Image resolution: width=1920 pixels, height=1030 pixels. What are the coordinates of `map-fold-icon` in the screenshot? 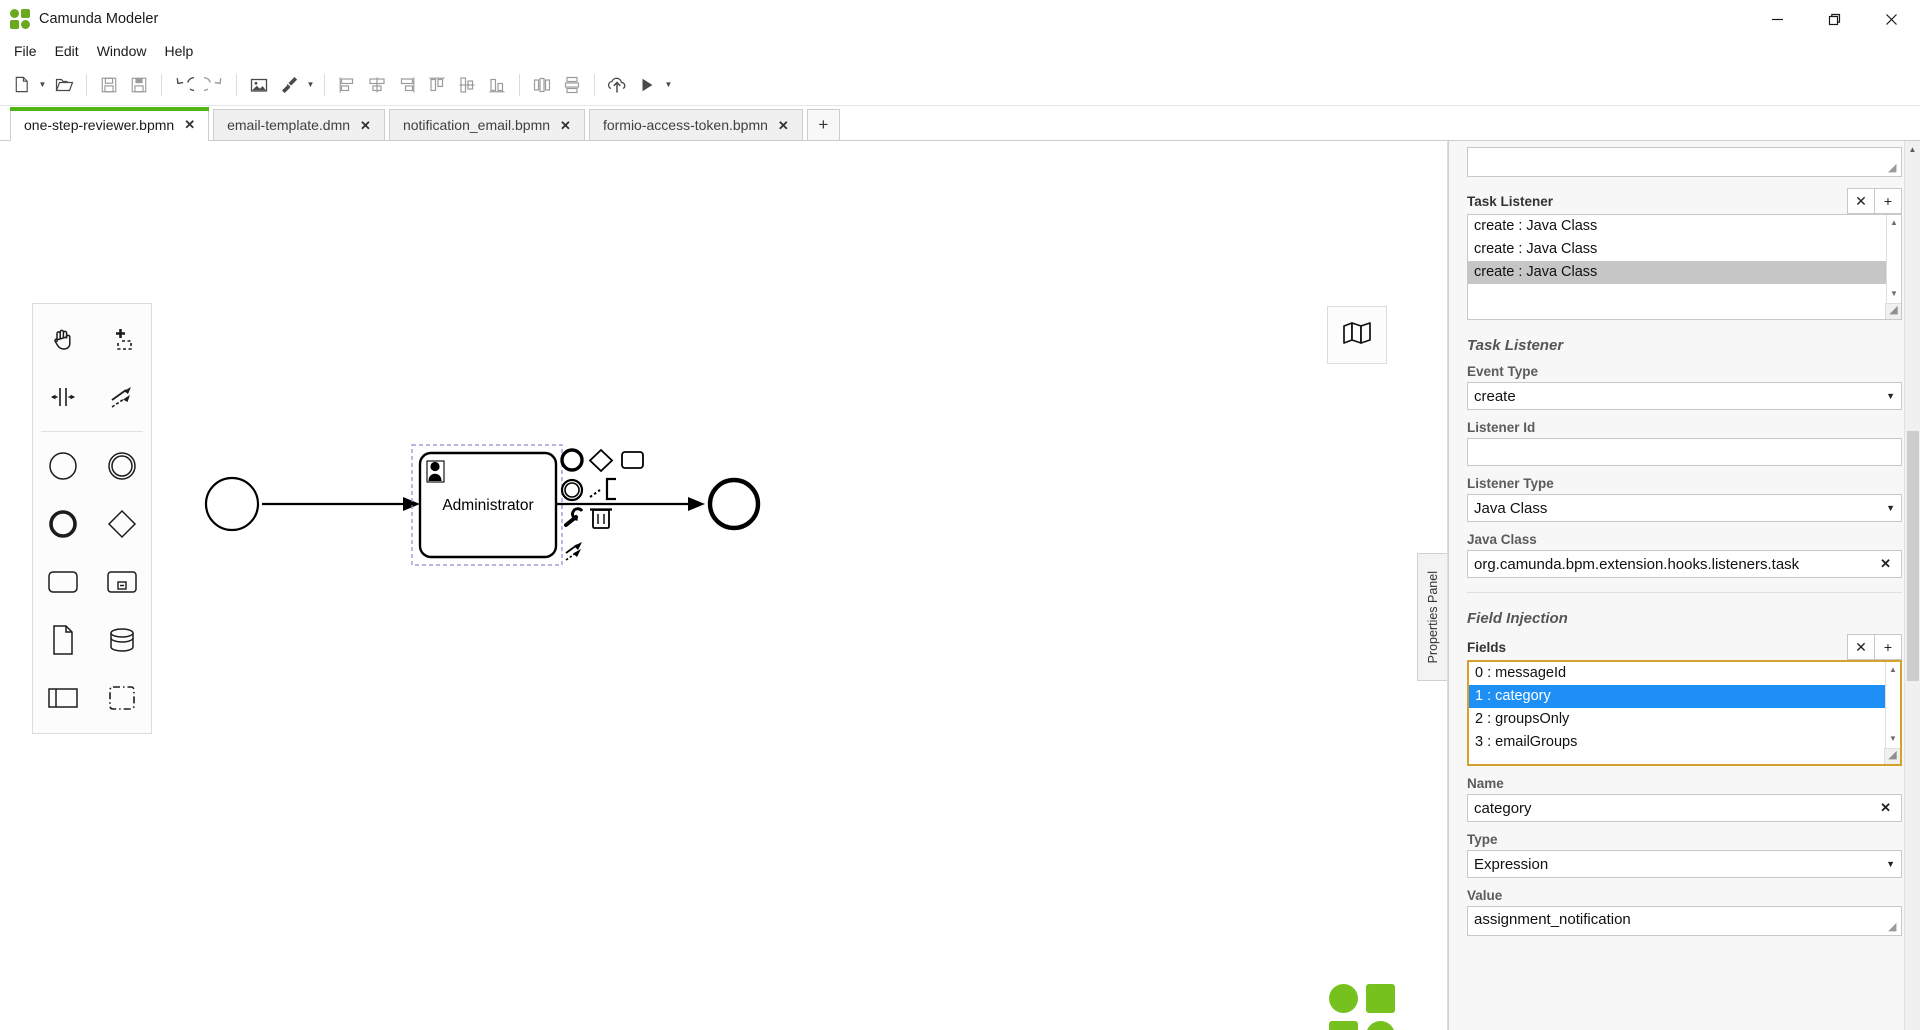 It's located at (1357, 335).